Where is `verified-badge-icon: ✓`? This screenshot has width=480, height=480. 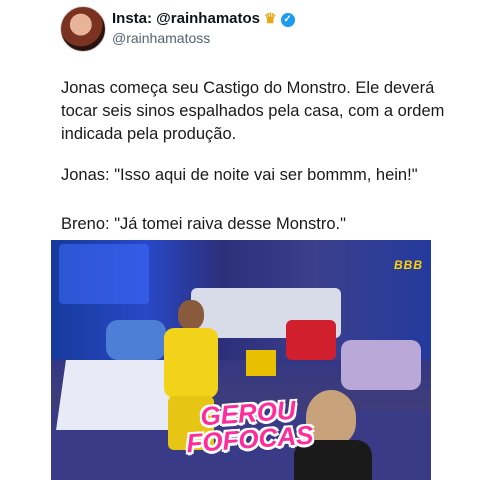 verified-badge-icon: ✓ is located at coordinates (287, 20).